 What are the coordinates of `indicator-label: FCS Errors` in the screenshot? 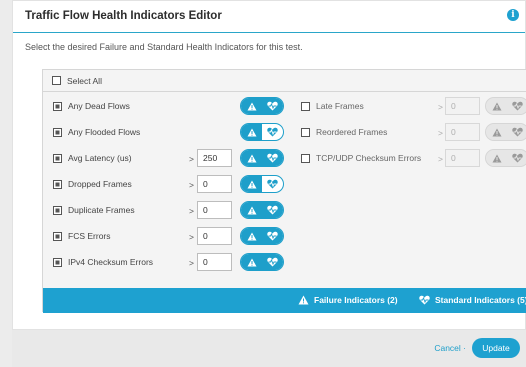 It's located at (89, 236).